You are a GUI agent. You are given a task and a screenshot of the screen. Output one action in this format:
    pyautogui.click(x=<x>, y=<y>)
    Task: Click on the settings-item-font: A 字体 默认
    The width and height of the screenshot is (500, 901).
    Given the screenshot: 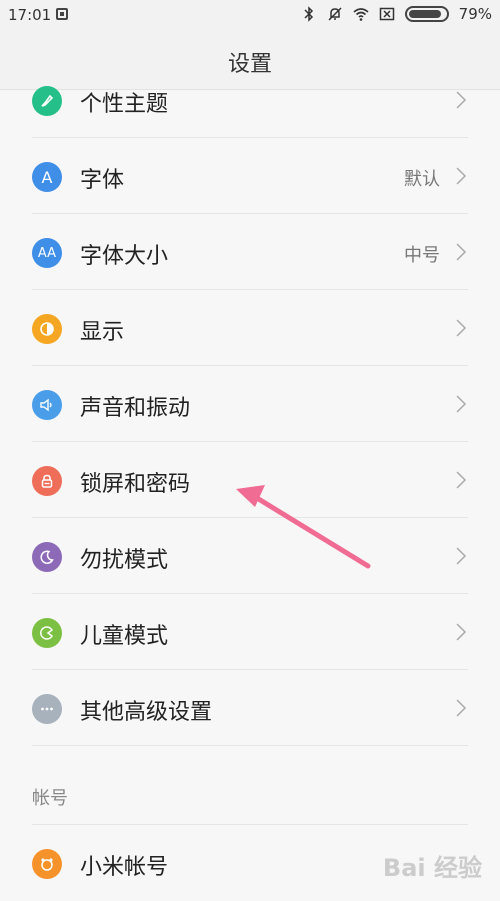 What is the action you would take?
    pyautogui.click(x=250, y=176)
    